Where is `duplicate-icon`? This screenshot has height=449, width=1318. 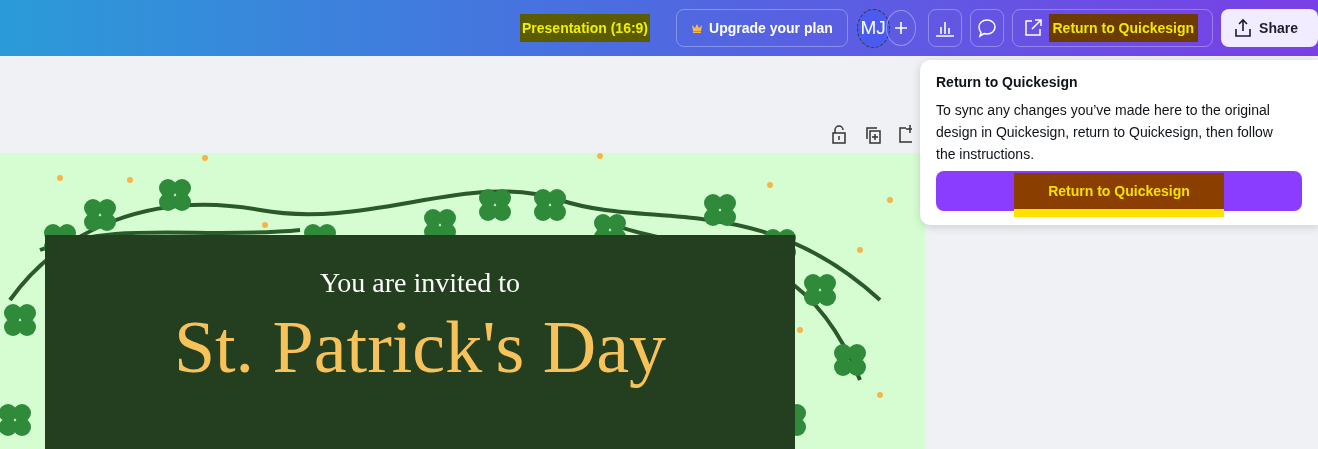 duplicate-icon is located at coordinates (873, 134).